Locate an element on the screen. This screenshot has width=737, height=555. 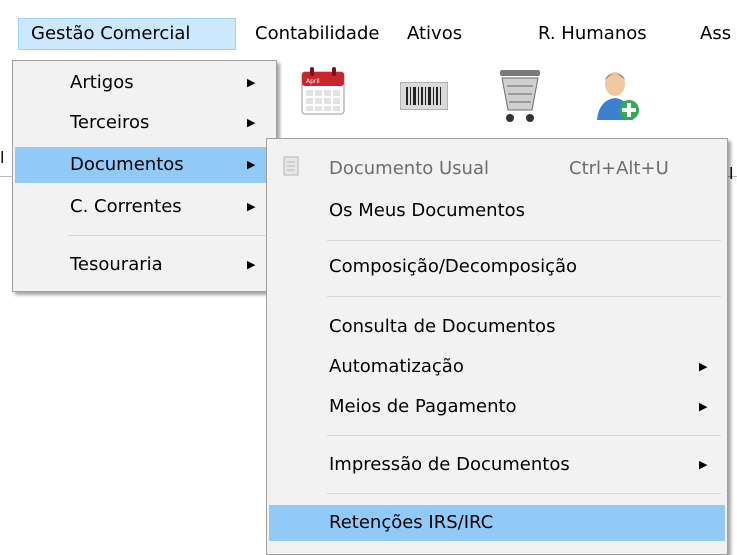
menu-item-retencoes-label: Retenções IRS/IRC is located at coordinates (411, 522).